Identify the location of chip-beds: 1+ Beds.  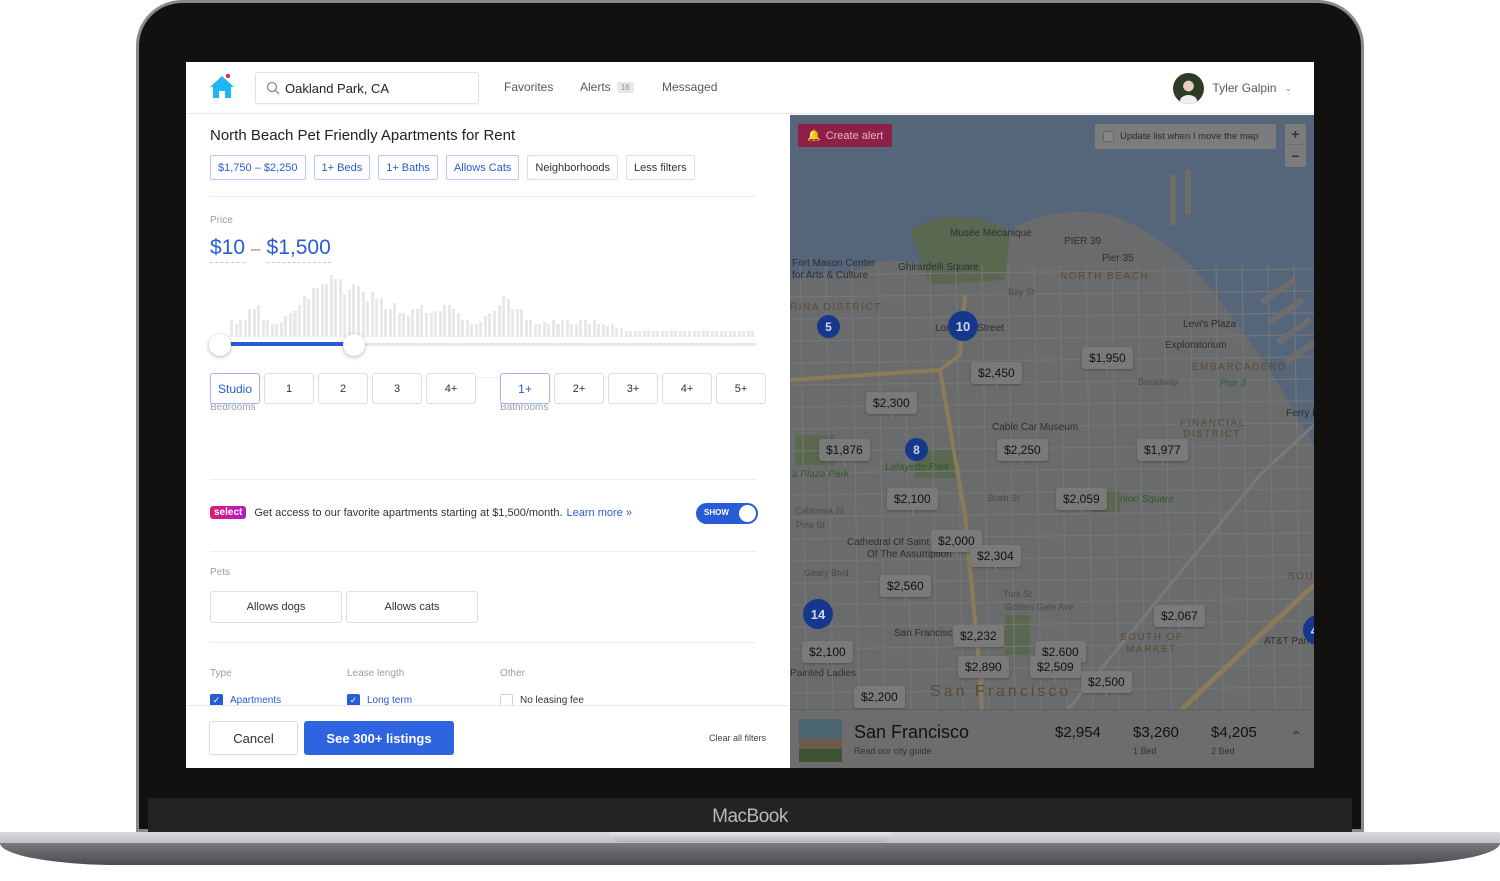
(342, 167).